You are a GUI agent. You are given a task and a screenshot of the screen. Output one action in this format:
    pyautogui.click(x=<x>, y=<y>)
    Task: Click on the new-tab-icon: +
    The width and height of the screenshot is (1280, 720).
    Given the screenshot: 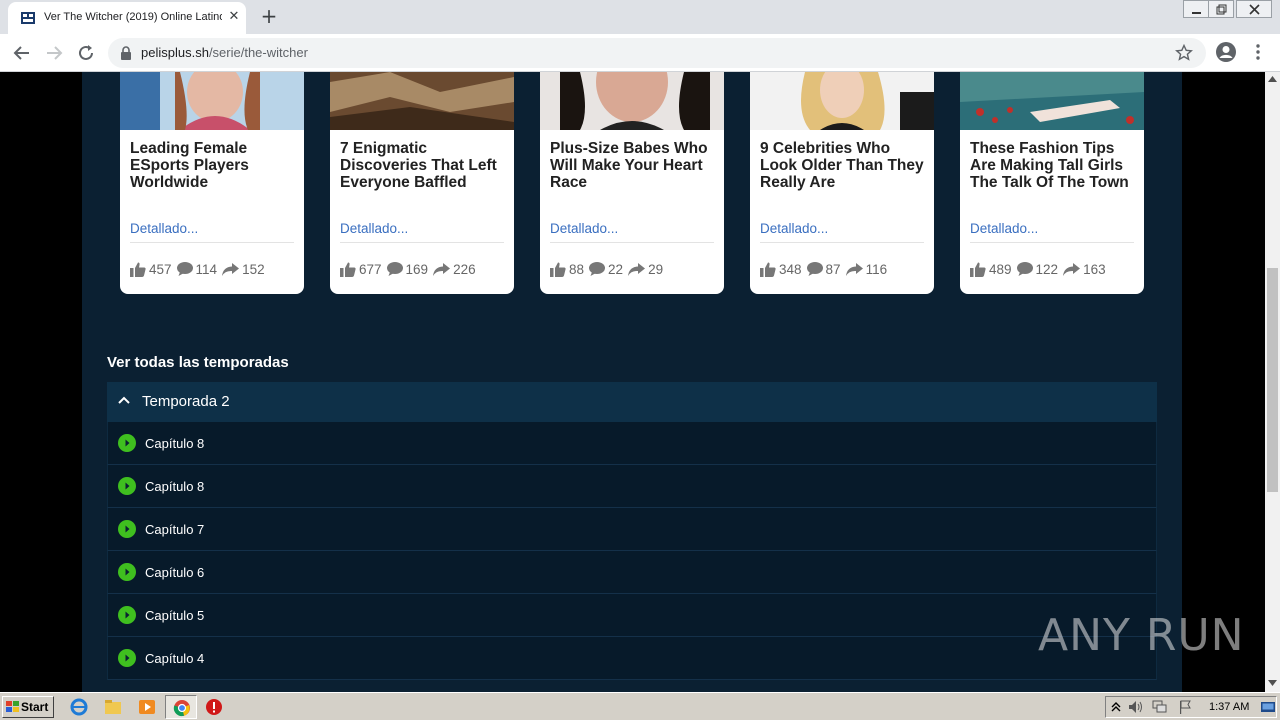 What is the action you would take?
    pyautogui.click(x=269, y=16)
    